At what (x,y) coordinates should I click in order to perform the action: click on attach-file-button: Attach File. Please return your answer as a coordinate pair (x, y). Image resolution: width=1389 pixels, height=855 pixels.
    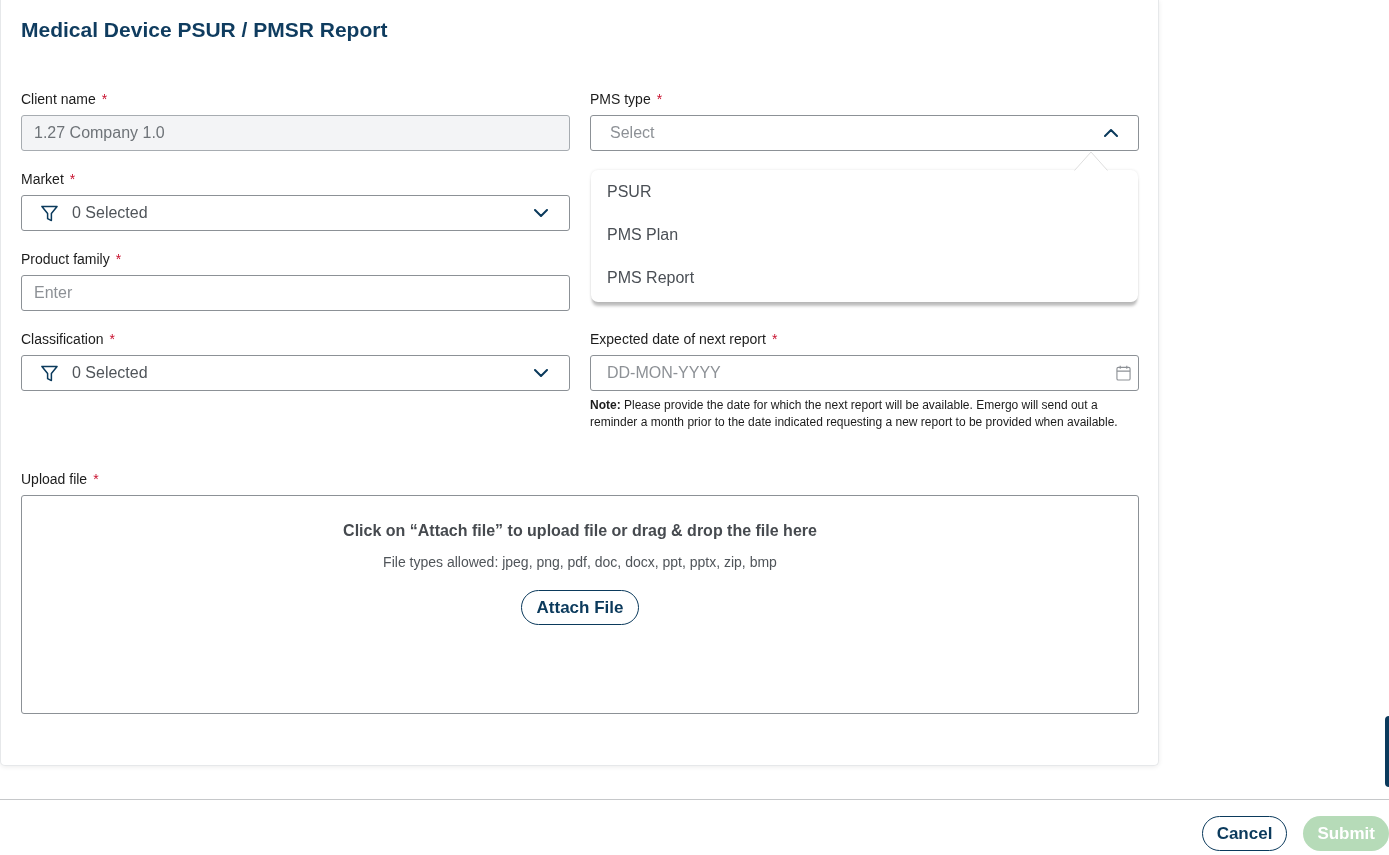
    Looking at the image, I should click on (580, 607).